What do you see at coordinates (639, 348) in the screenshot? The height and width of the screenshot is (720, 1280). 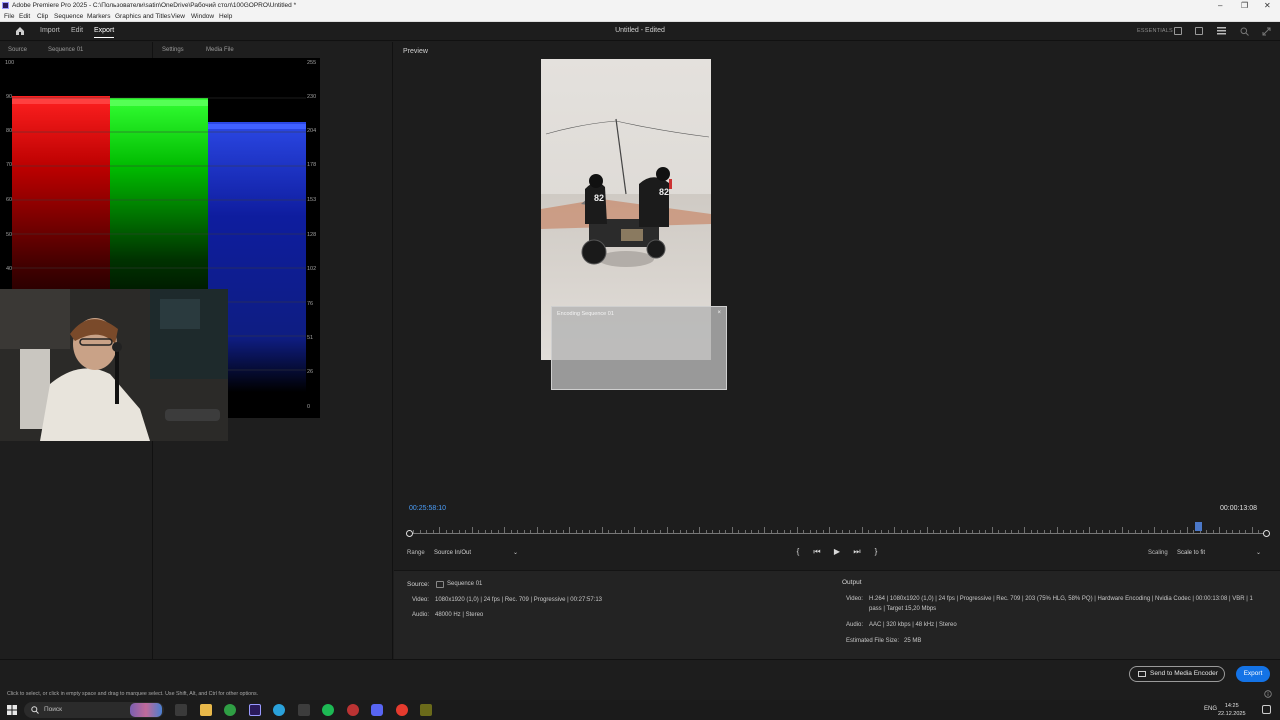 I see `encoding-dialog: Encoding Sequence 01 ×` at bounding box center [639, 348].